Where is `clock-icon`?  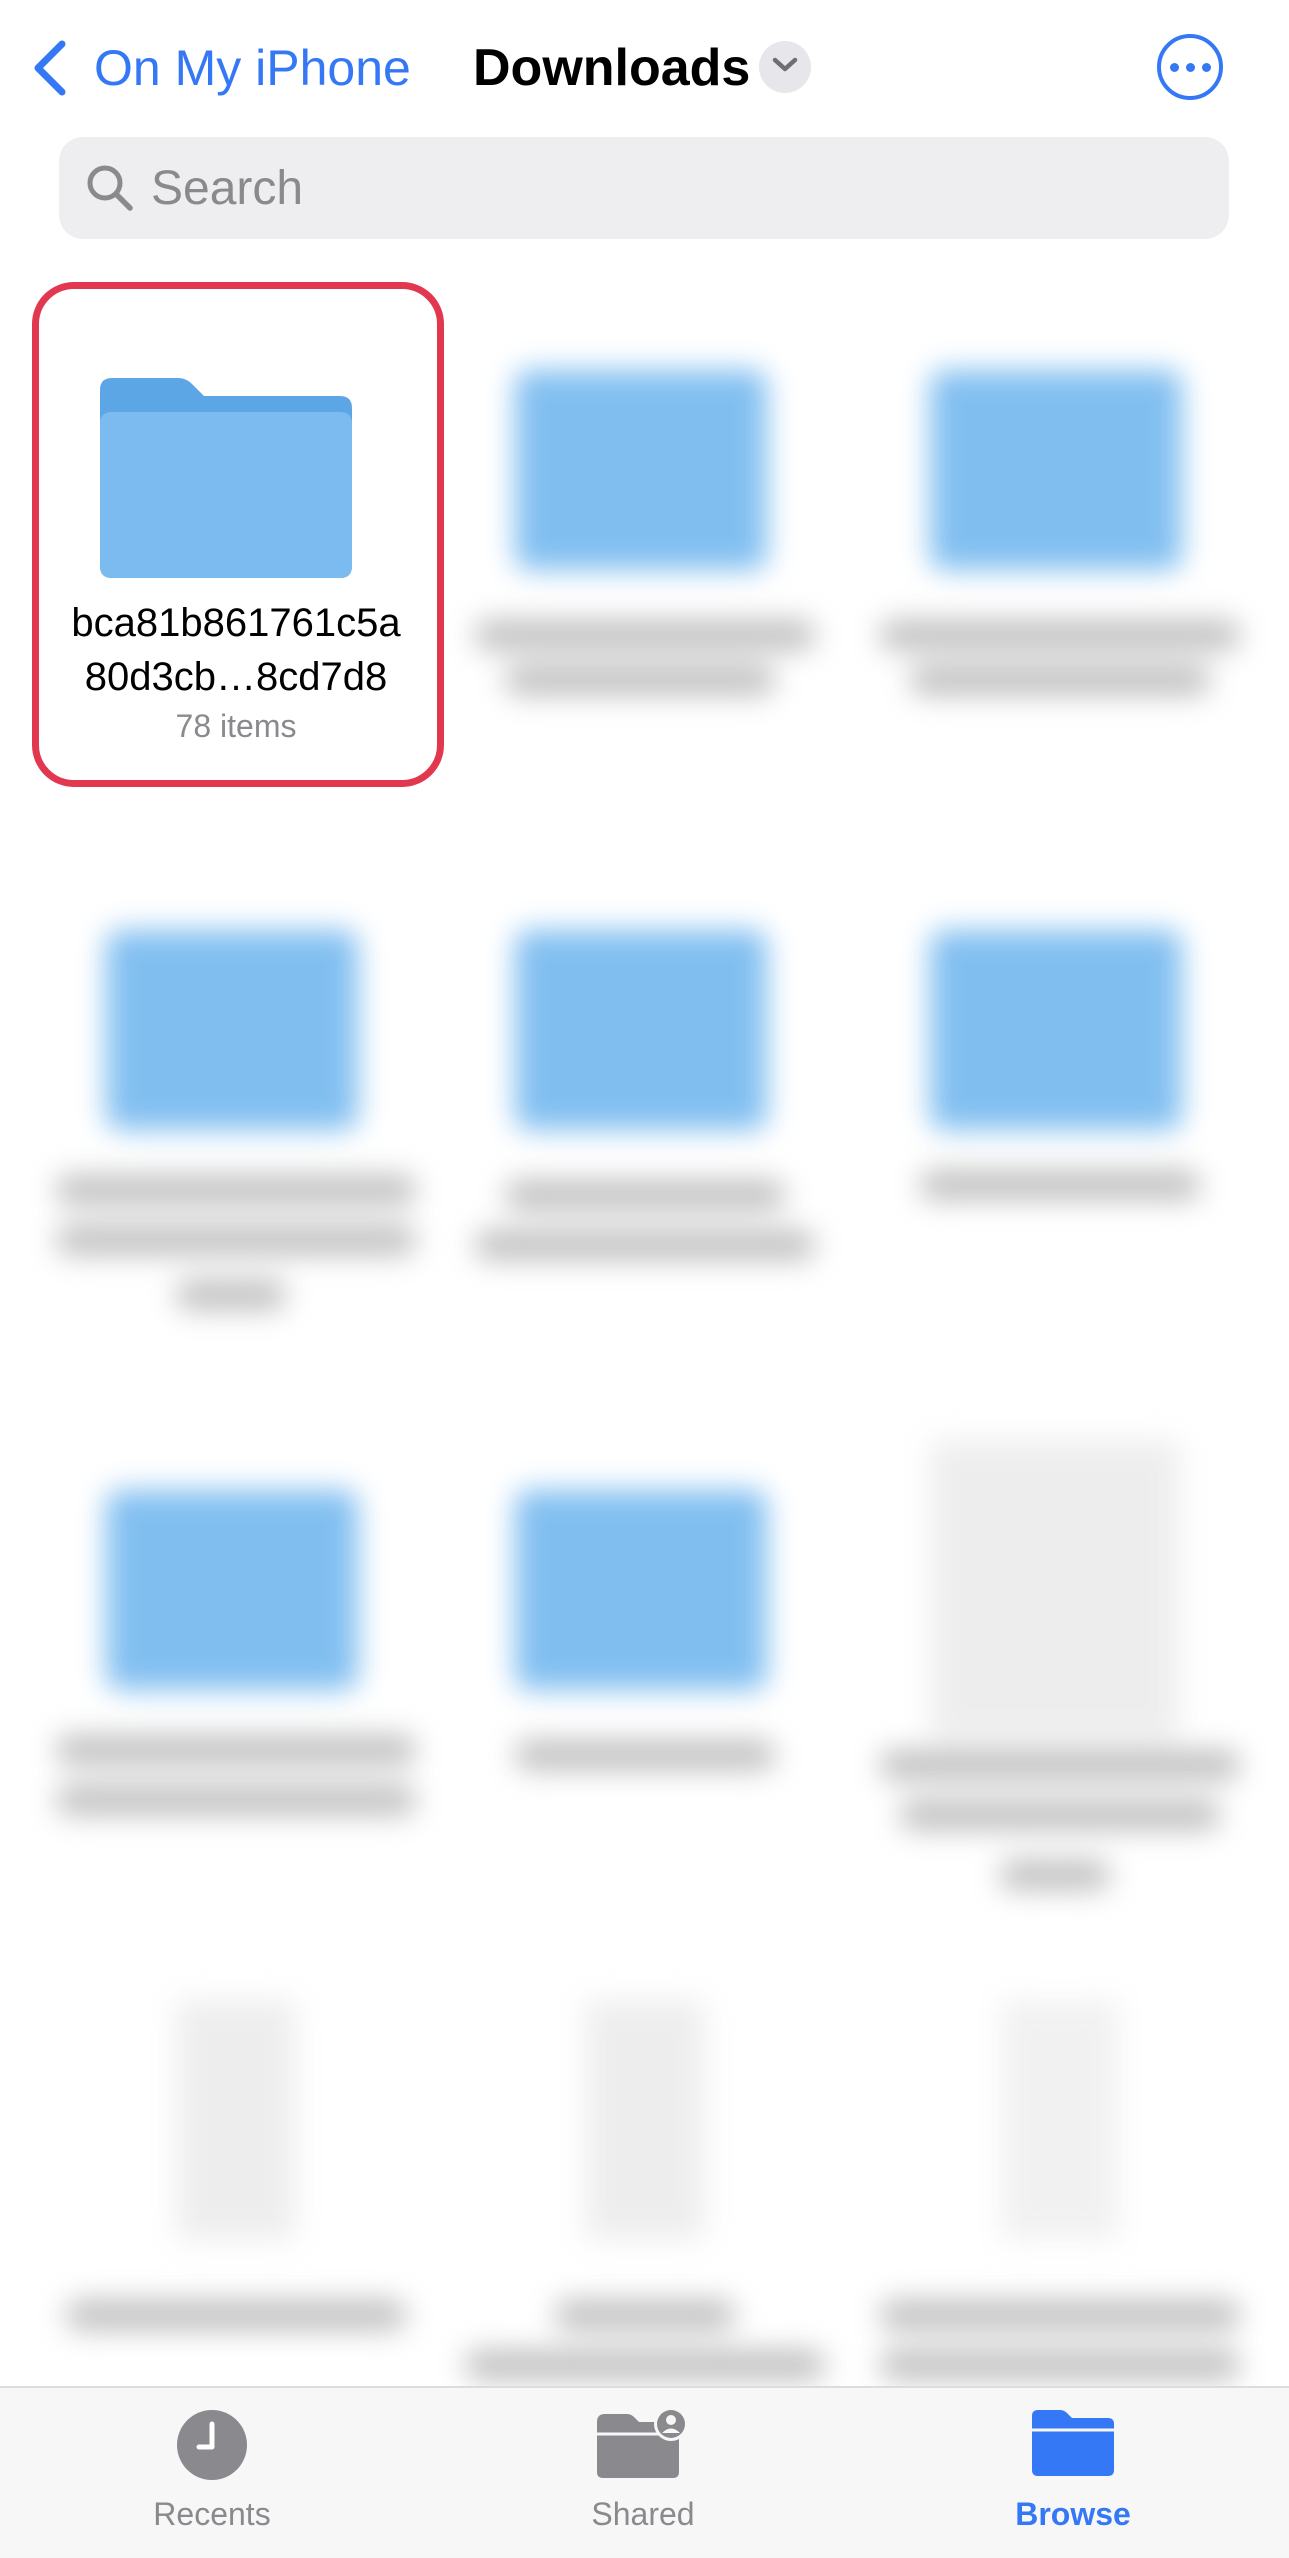 clock-icon is located at coordinates (212, 2447).